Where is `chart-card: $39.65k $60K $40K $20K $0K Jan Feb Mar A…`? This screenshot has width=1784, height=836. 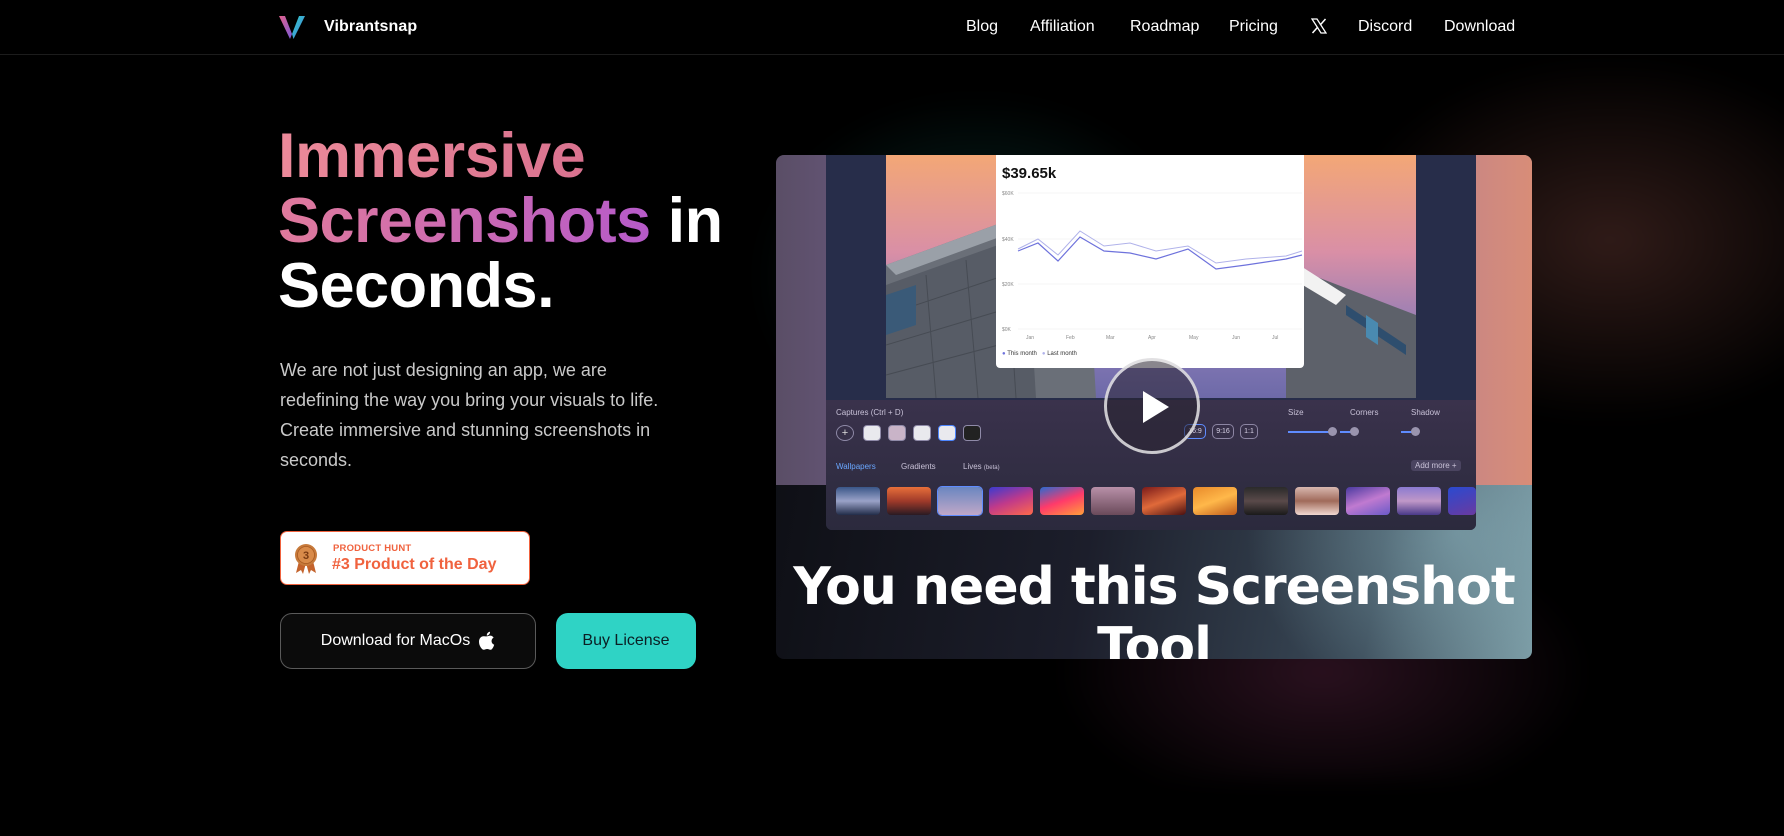
chart-card: $39.65k $60K $40K $20K $0K Jan Feb Mar A… is located at coordinates (1150, 261).